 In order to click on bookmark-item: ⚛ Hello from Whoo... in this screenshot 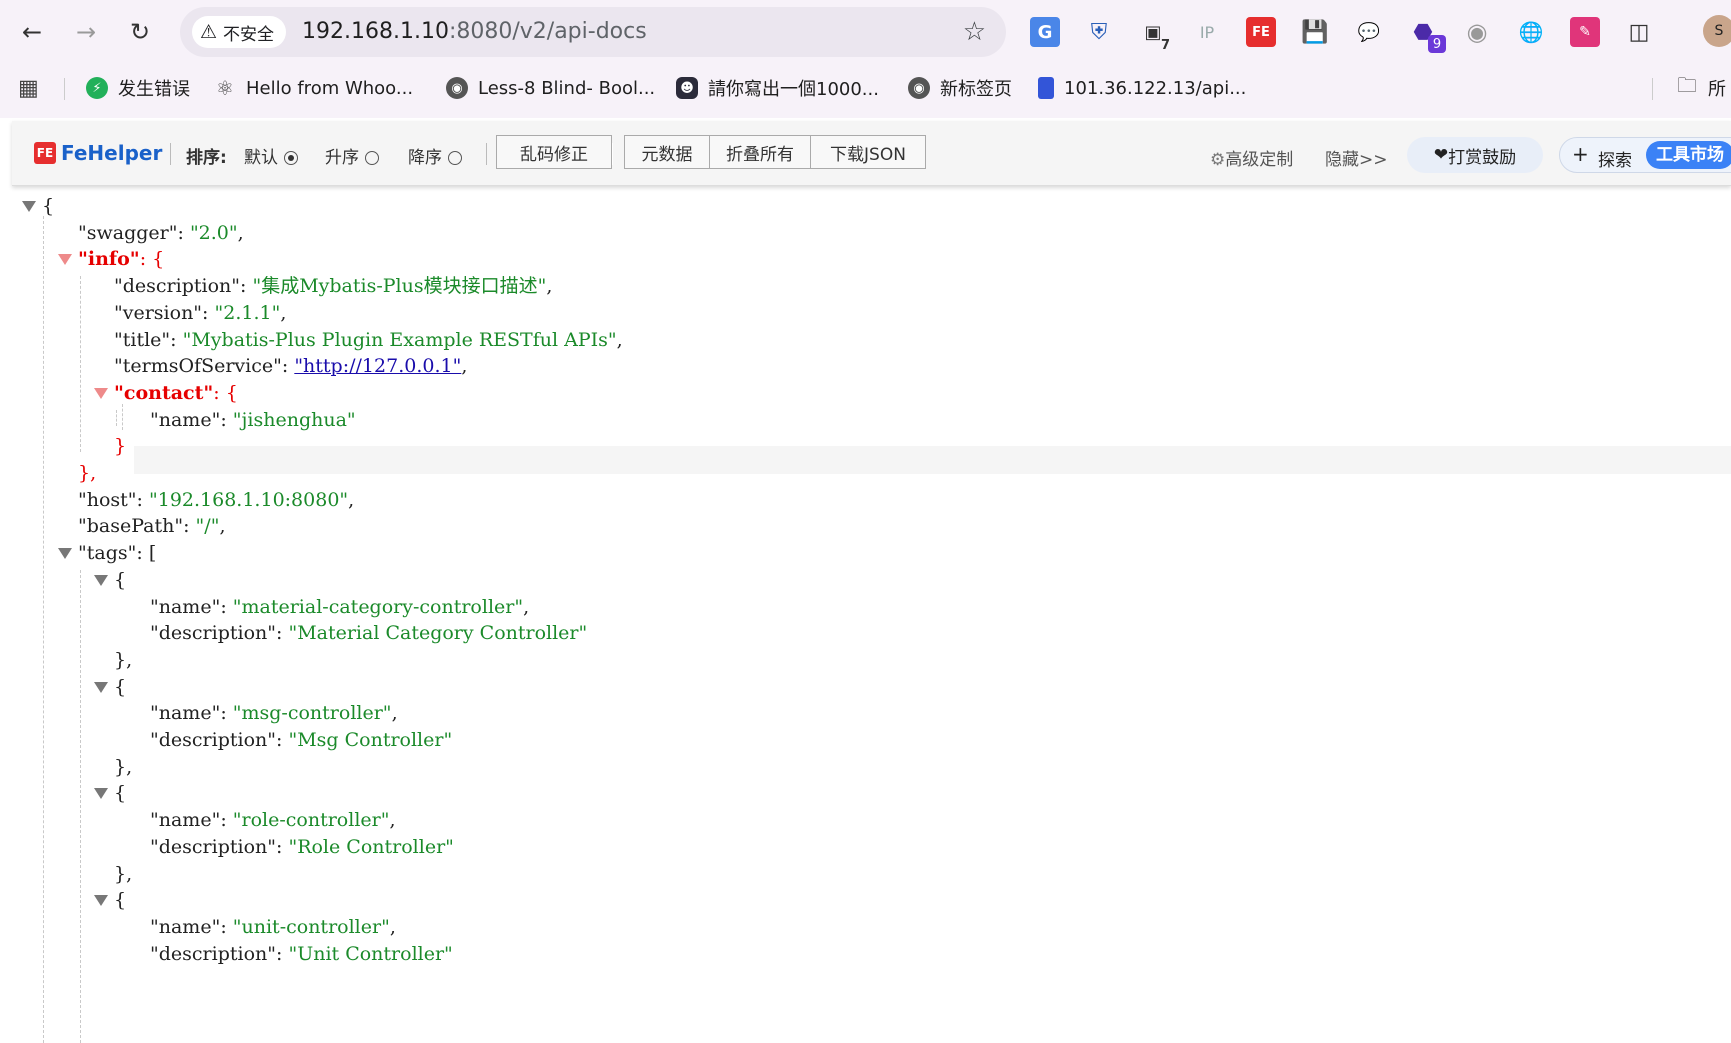, I will do `click(313, 88)`.